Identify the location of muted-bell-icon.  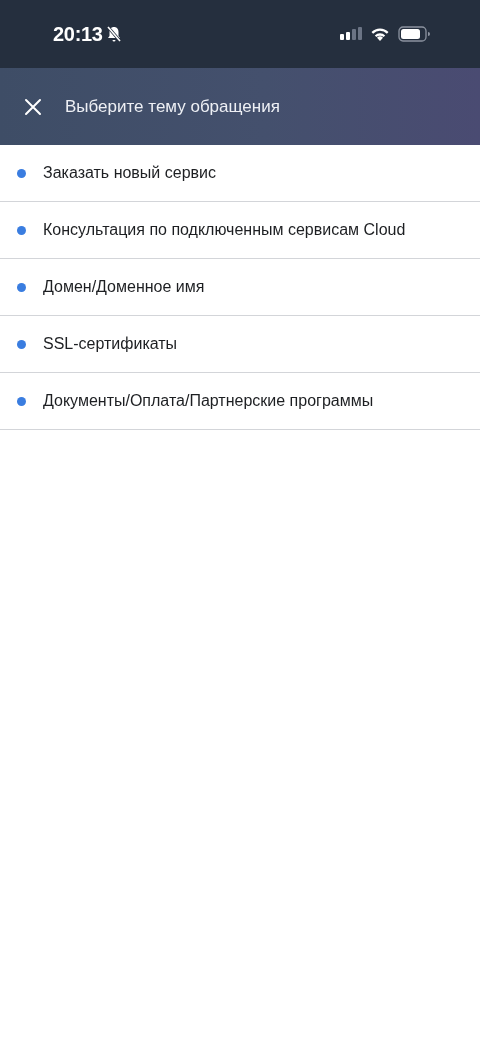
(113, 34).